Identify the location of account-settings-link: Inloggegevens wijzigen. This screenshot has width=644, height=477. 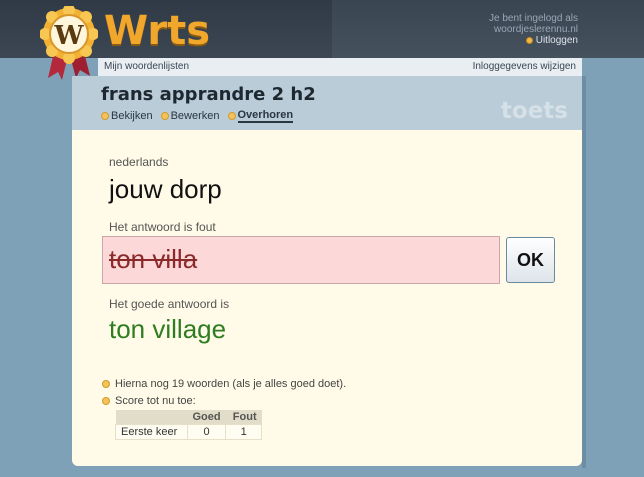
(524, 66).